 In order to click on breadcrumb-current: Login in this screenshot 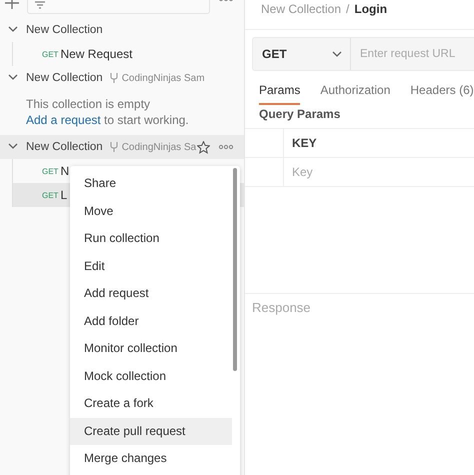, I will do `click(371, 9)`.